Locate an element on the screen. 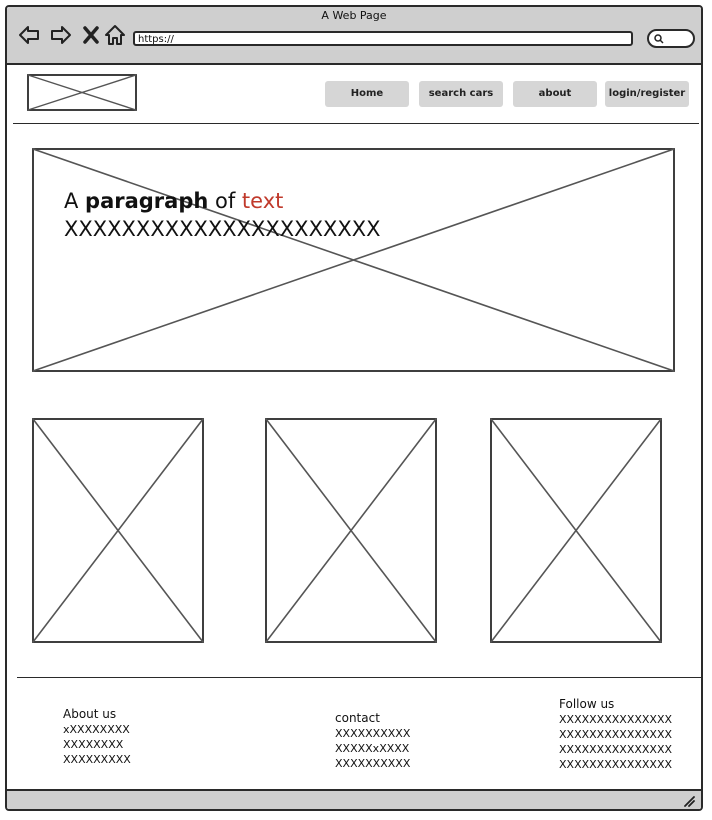  menu-login-register-button: login/register is located at coordinates (647, 94).